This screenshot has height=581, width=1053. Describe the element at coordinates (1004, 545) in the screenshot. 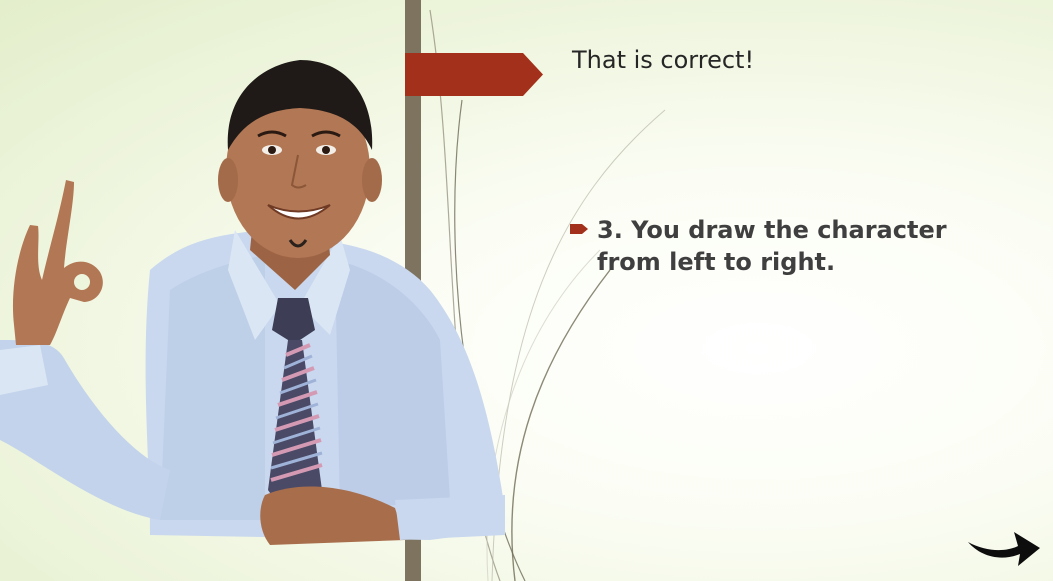

I see `next-slide-arrow-icon` at that location.